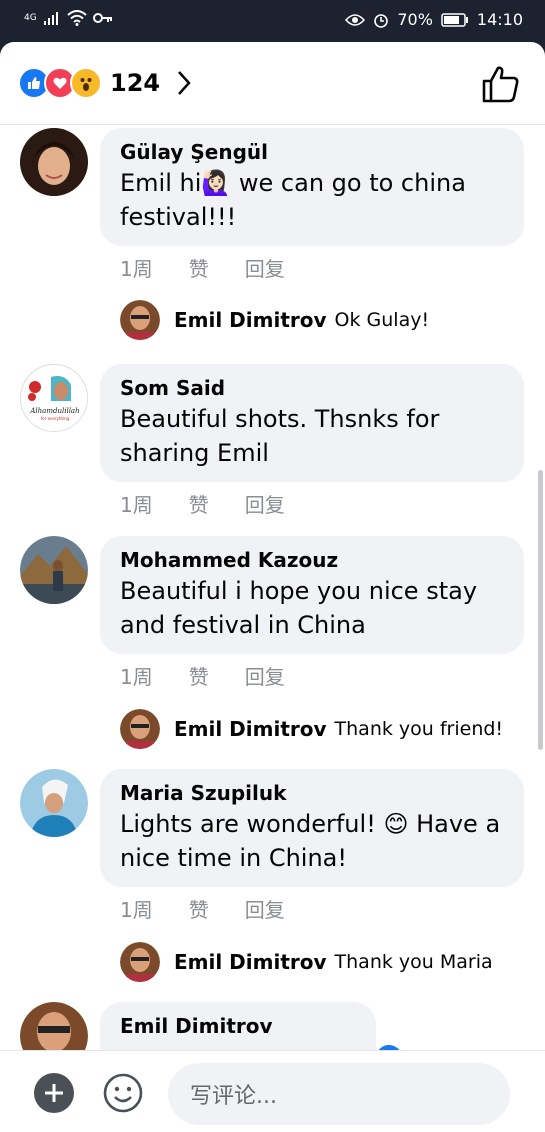 The width and height of the screenshot is (545, 1132). What do you see at coordinates (86, 83) in the screenshot?
I see `wow-icon` at bounding box center [86, 83].